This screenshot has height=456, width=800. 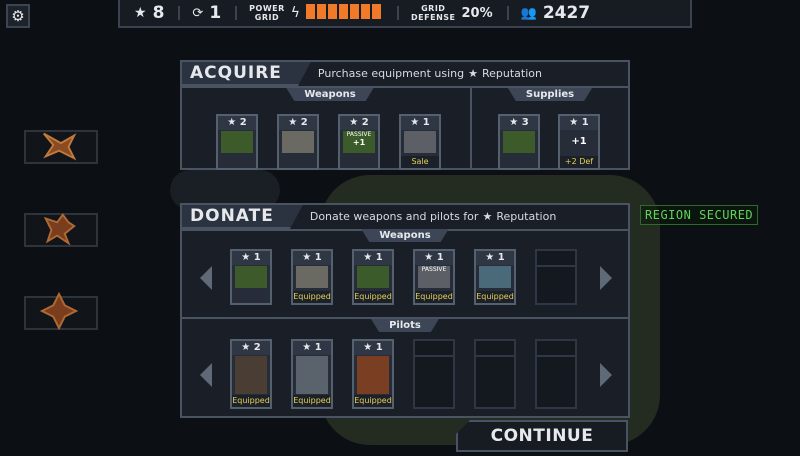 I want to click on acquire-title: ACQUIRE, so click(x=246, y=73).